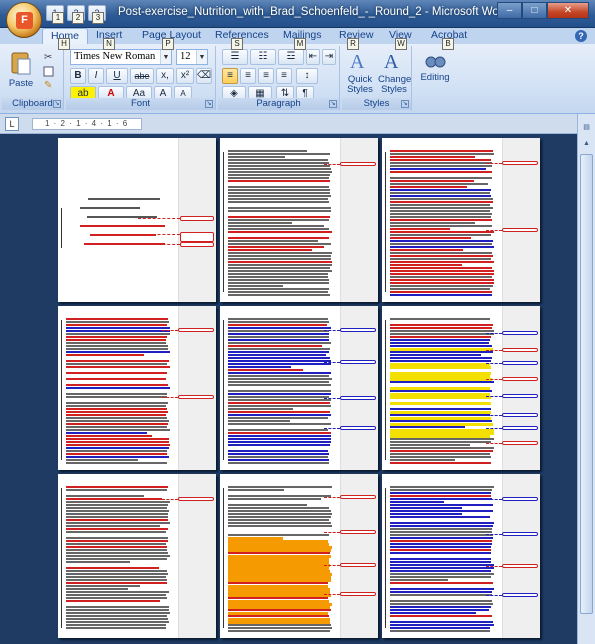 The height and width of the screenshot is (644, 595). Describe the element at coordinates (313, 57) in the screenshot. I see `decrease-indent-icon: ⇤` at that location.